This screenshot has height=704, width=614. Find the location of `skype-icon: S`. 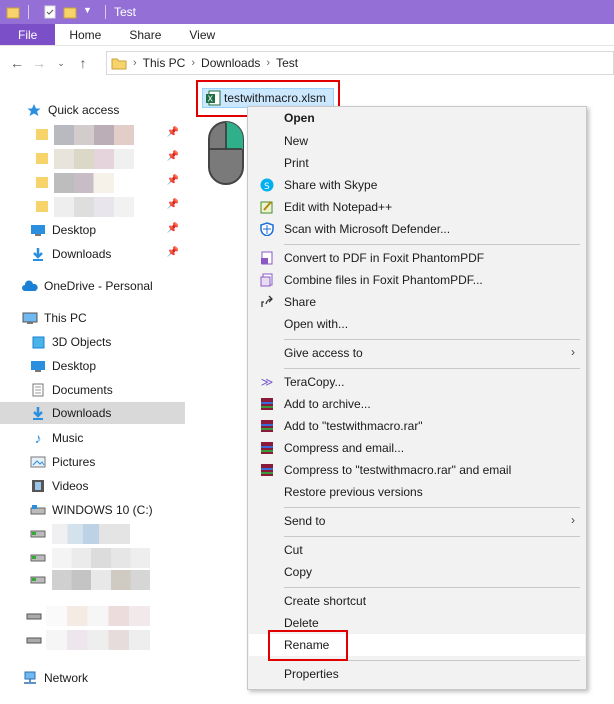

skype-icon: S is located at coordinates (267, 185).